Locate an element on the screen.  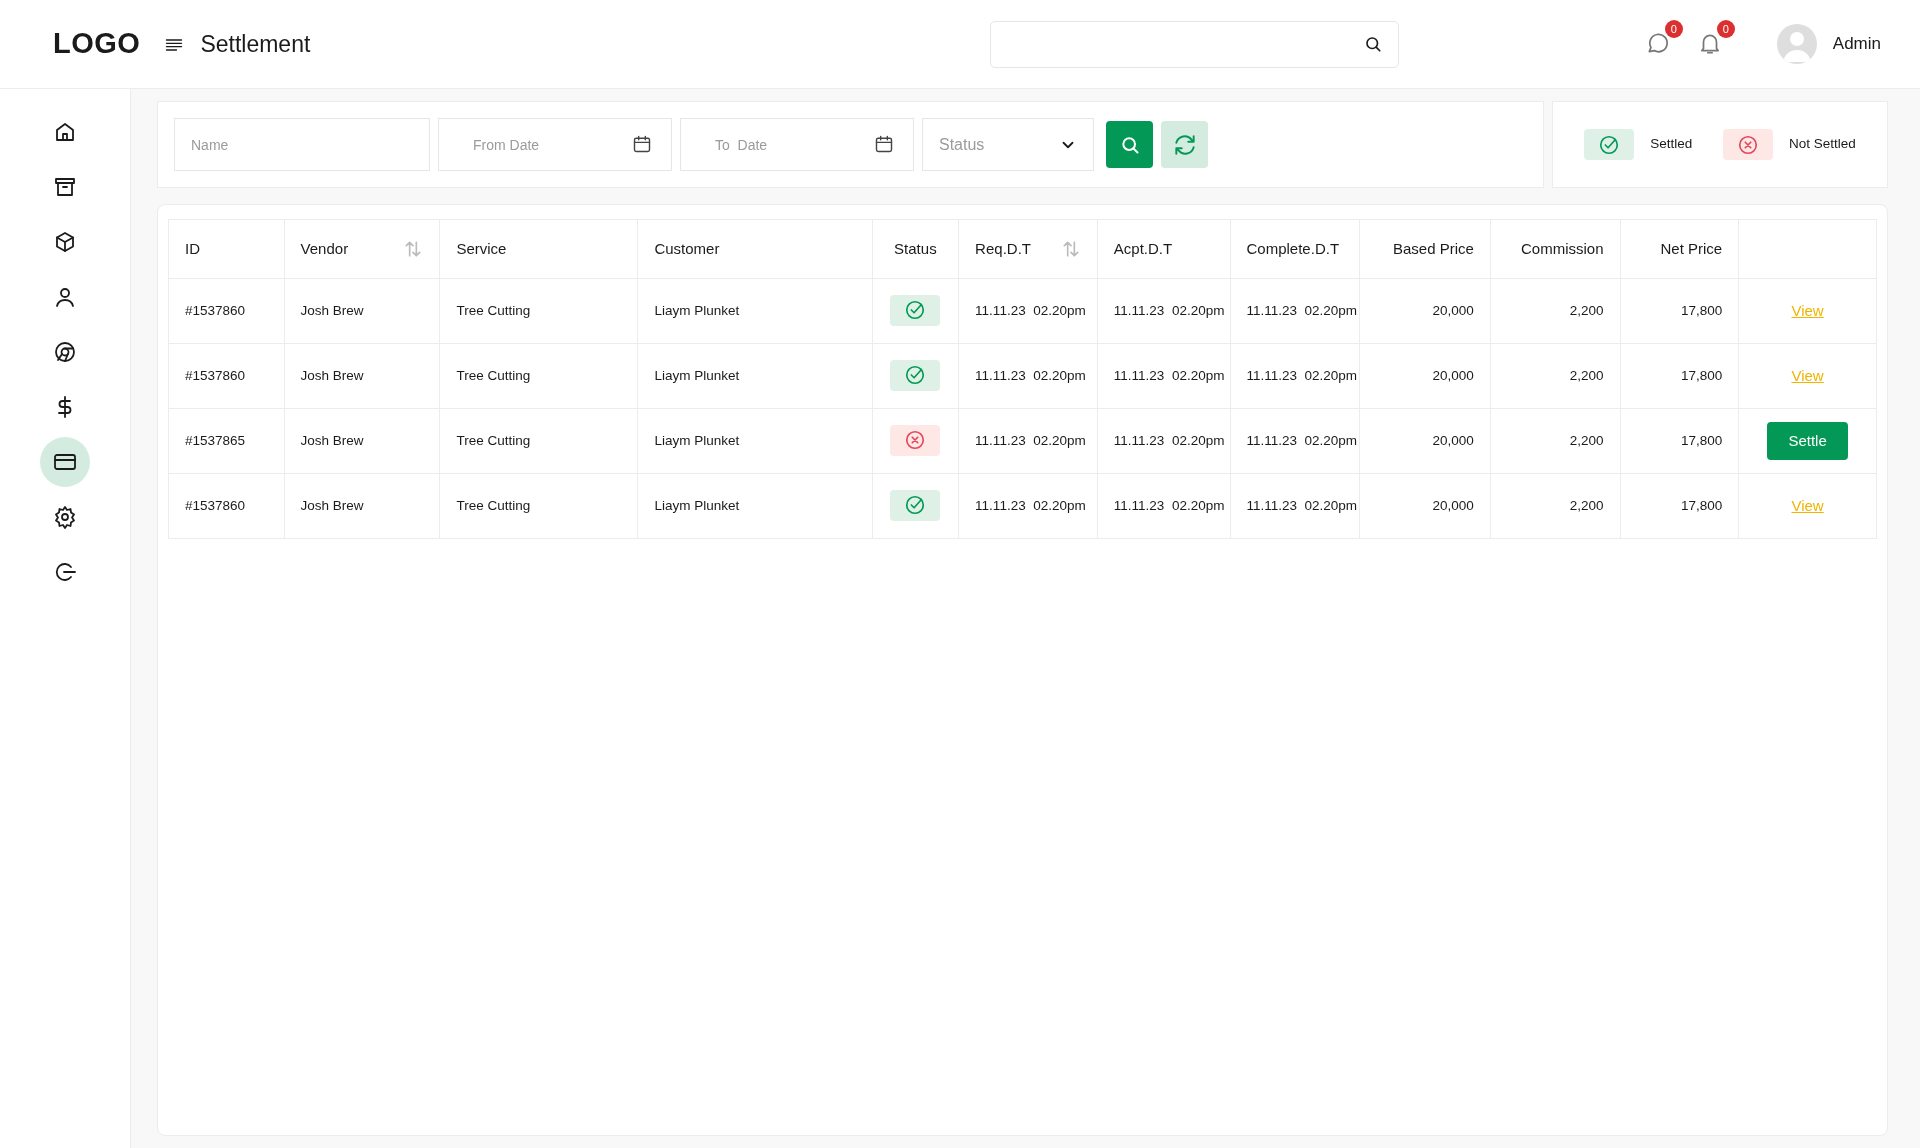
archive-box-icon is located at coordinates (65, 187).